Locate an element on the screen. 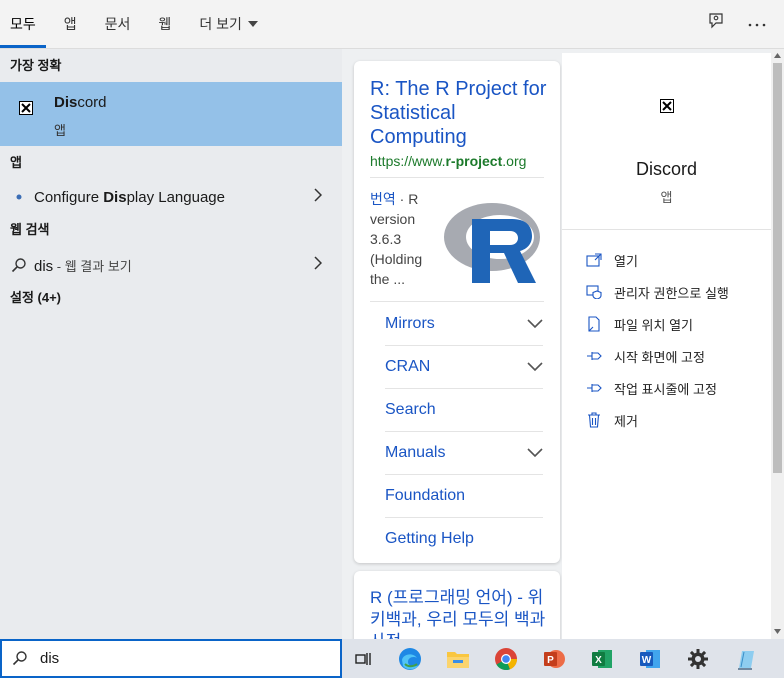 This screenshot has width=784, height=678. best-match-type: 앱 is located at coordinates (60, 130).